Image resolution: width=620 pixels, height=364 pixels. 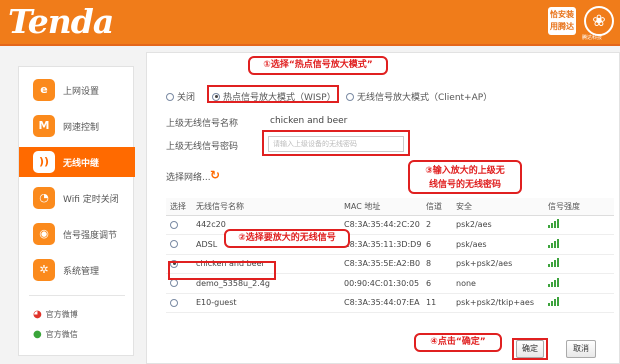 I want to click on step3-callout: ③输入放大的上级无 线信号的无线密码, so click(x=465, y=177).